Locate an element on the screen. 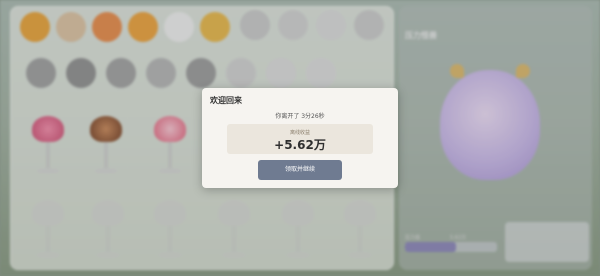 This screenshot has height=276, width=600. welcome-back-dialog: 欢迎回来 你离开了 3分26秒 离线收益 +5.62万 领取并继续 is located at coordinates (300, 138).